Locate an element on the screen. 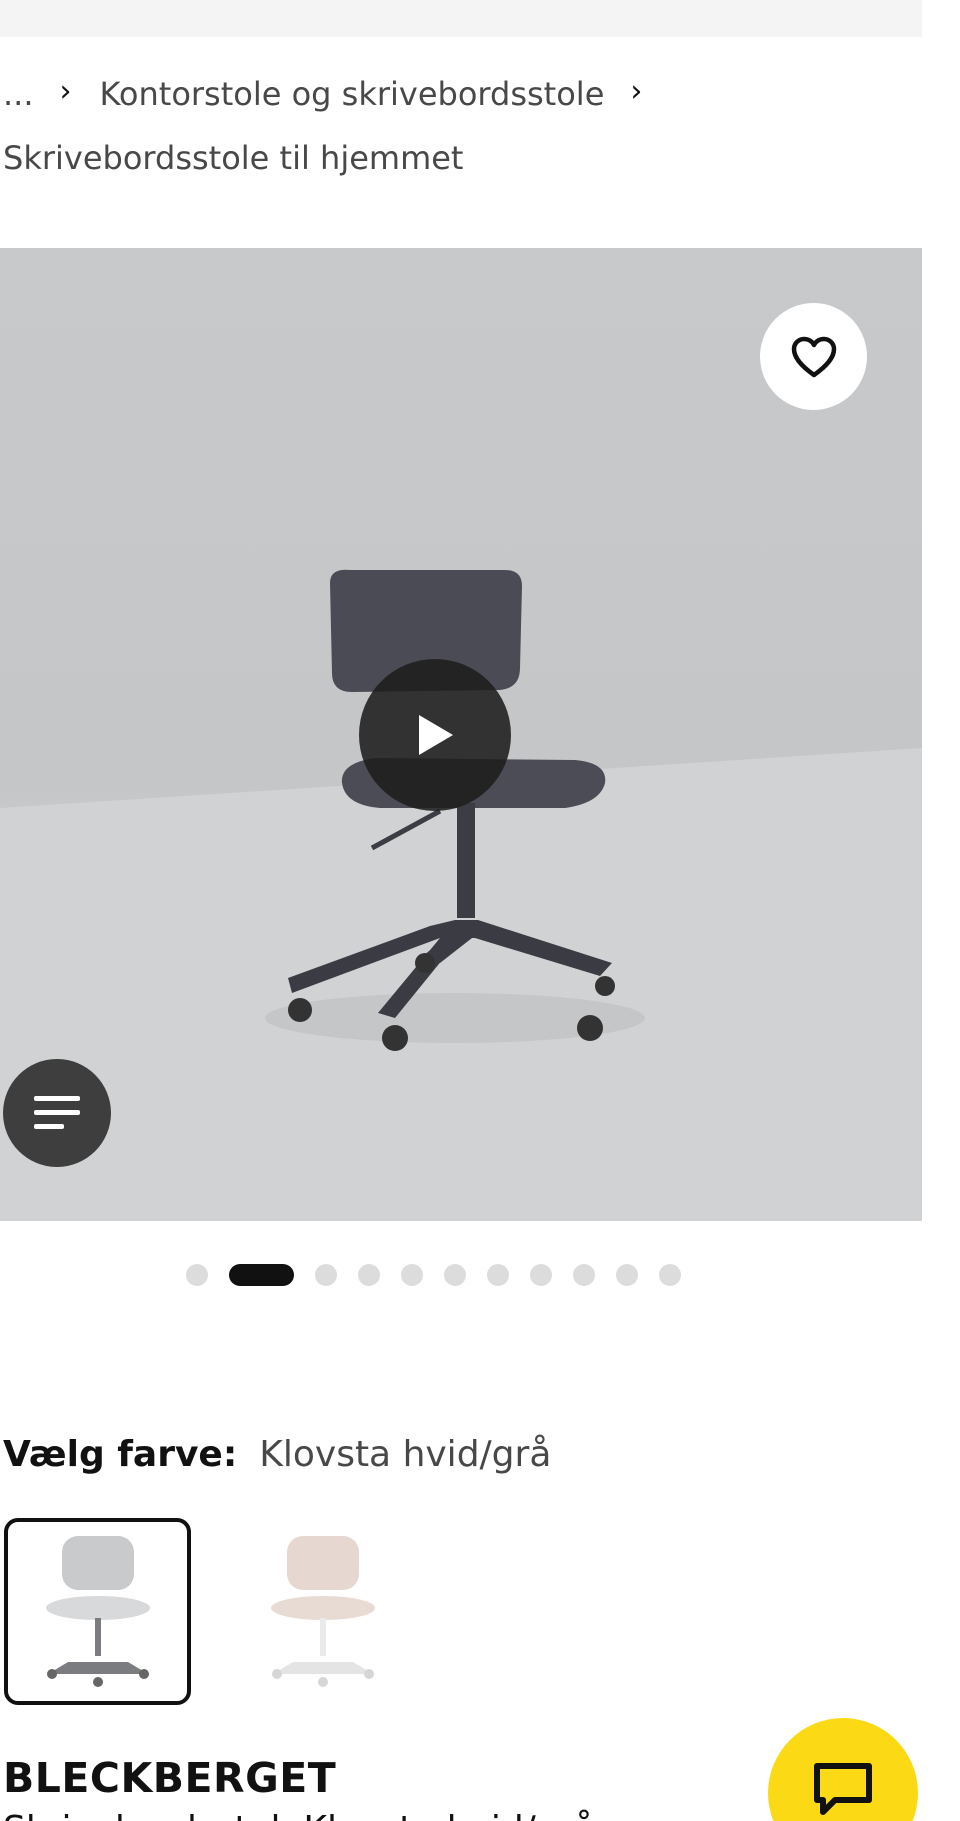 The width and height of the screenshot is (960, 1821). play-video-button is located at coordinates (435, 735).